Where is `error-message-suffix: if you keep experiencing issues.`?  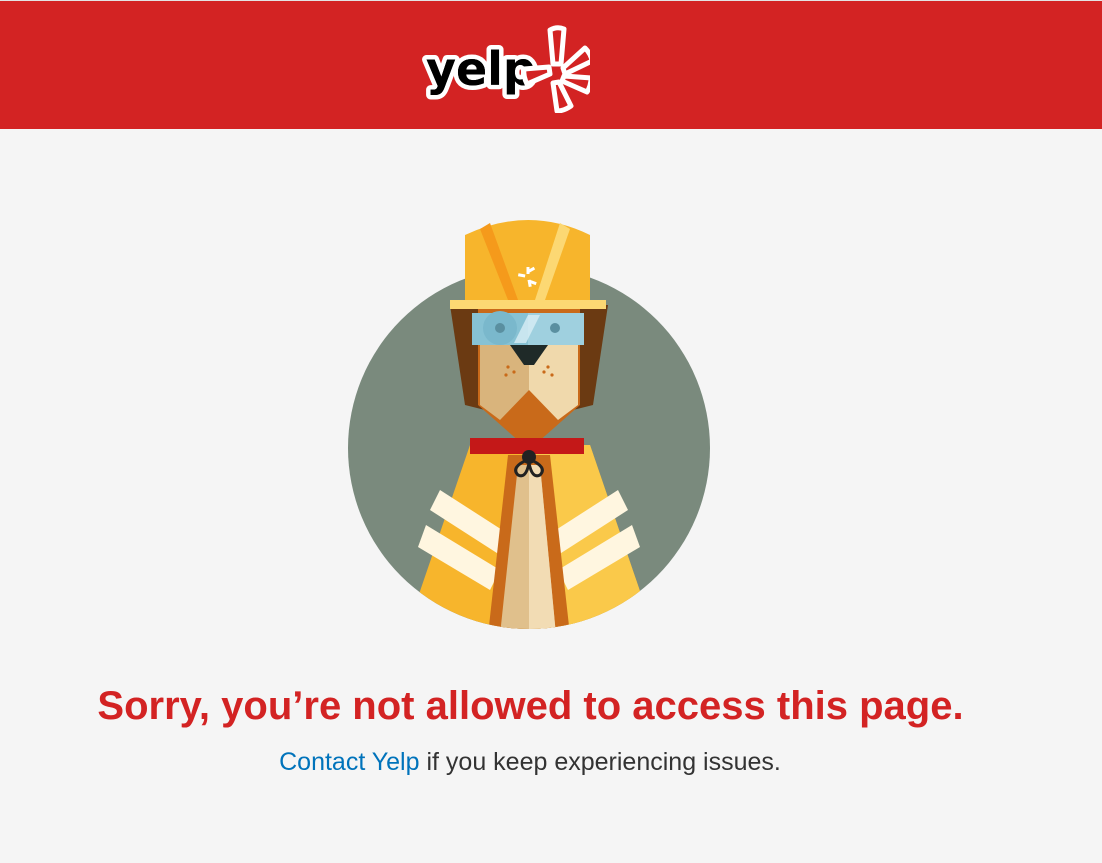 error-message-suffix: if you keep experiencing issues. is located at coordinates (600, 762).